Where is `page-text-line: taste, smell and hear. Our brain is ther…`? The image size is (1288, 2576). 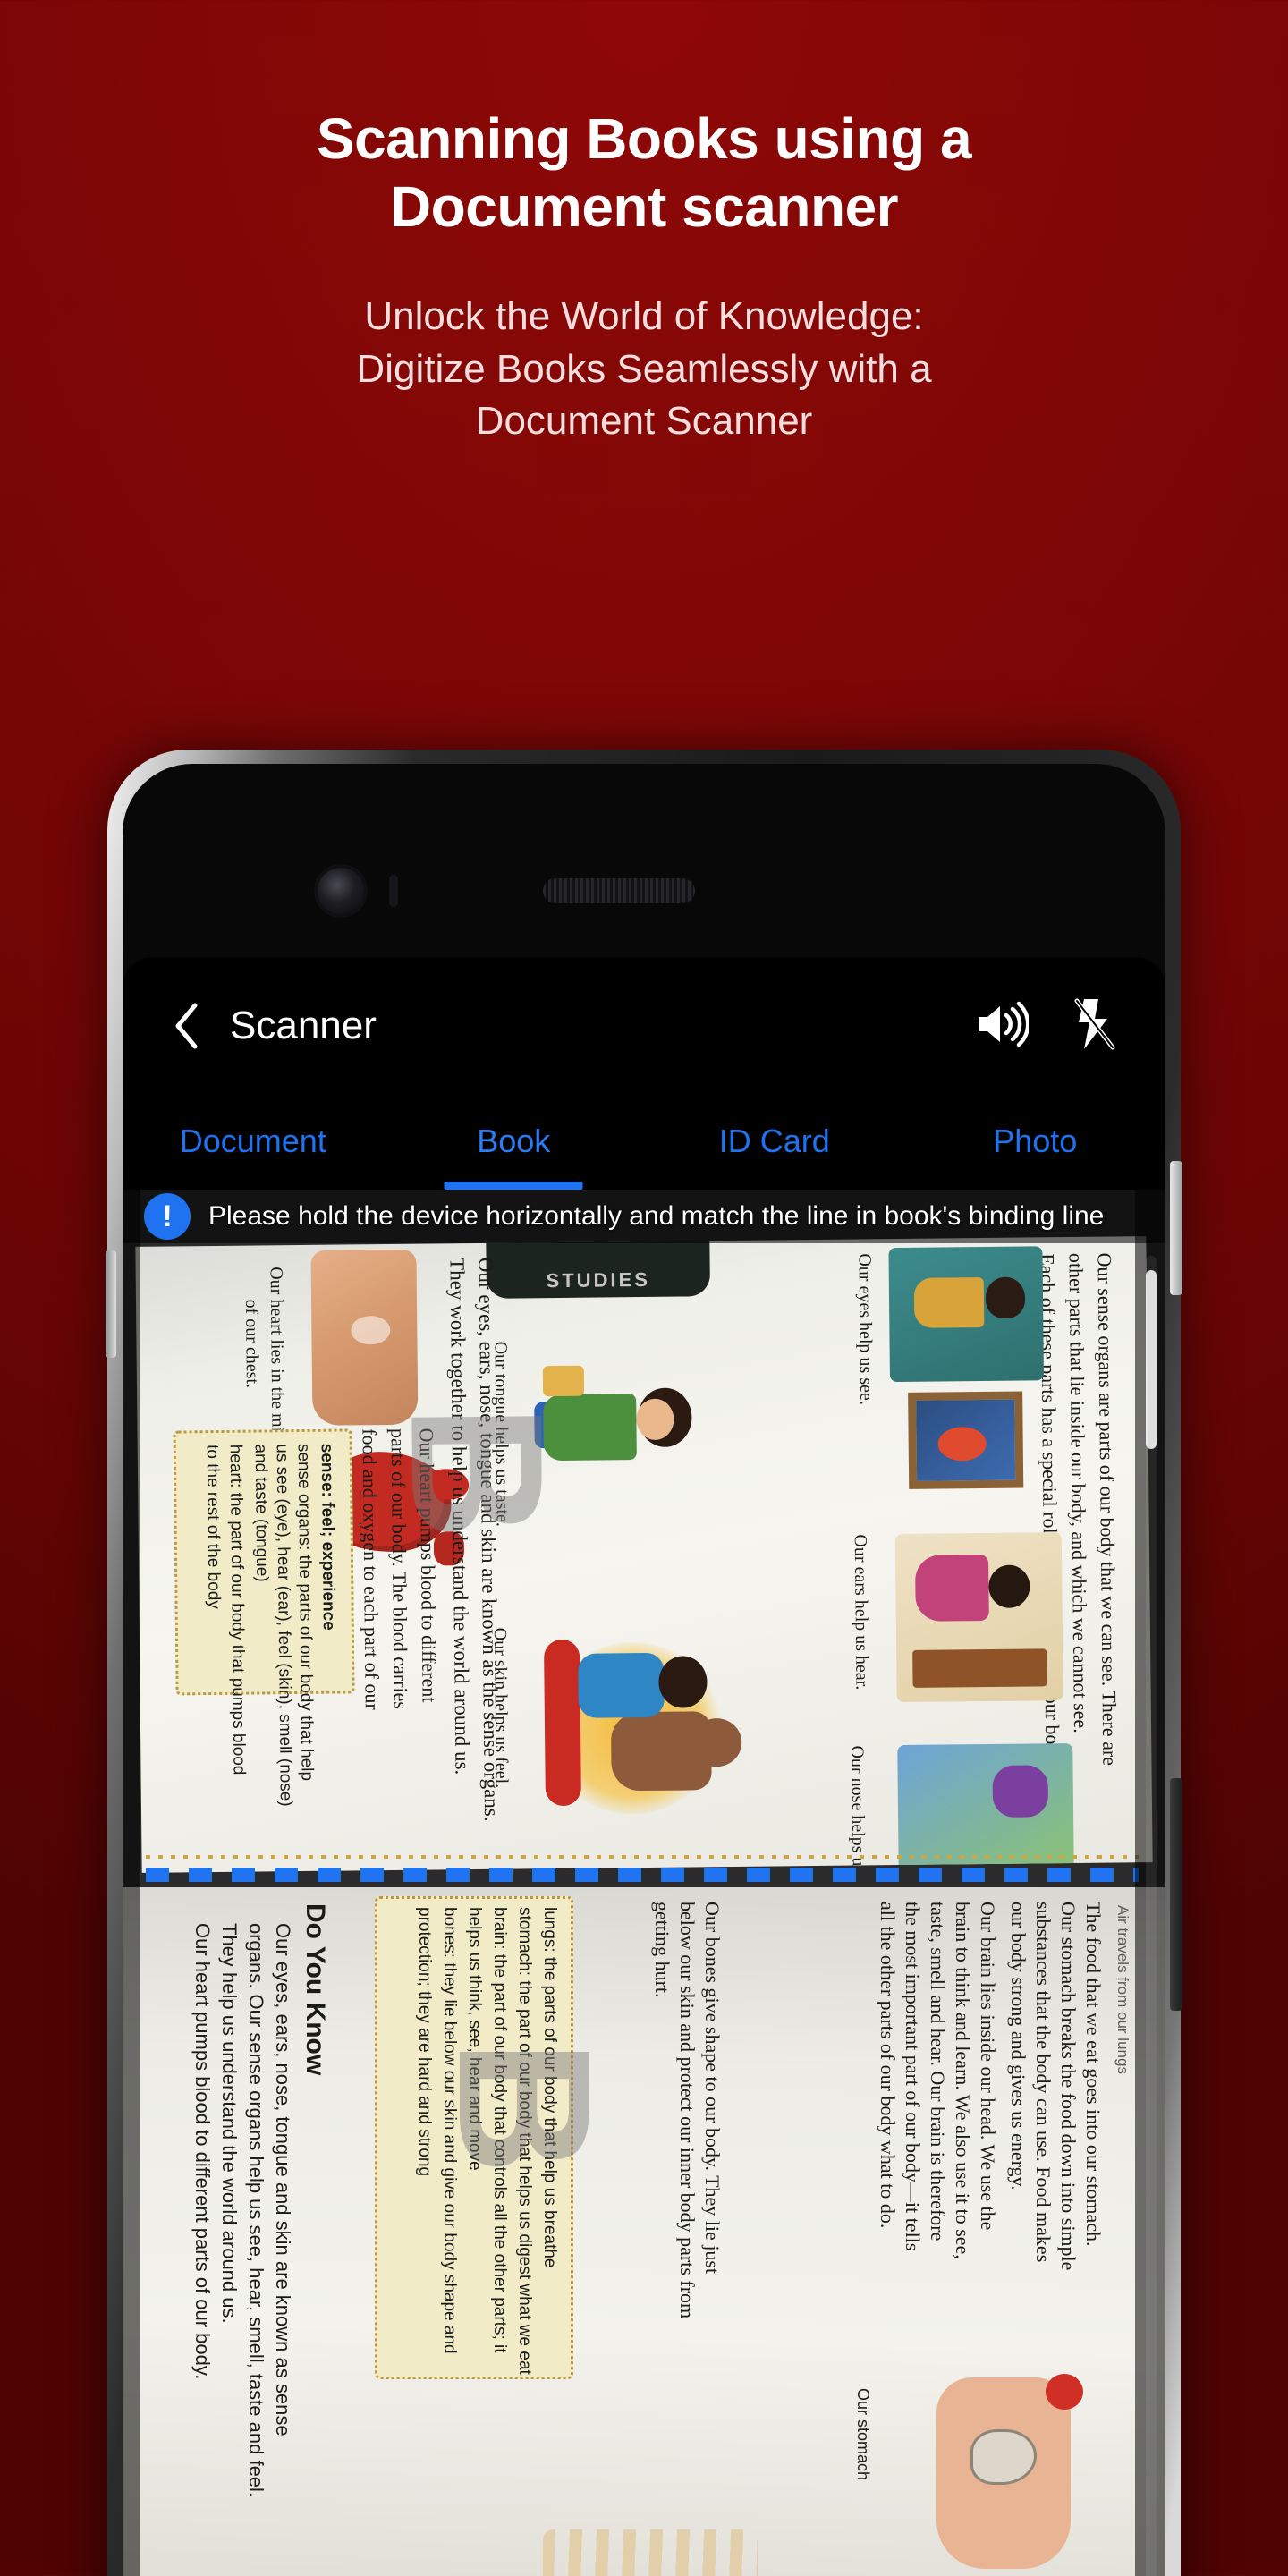
page-text-line: taste, smell and hear. Our brain is ther… is located at coordinates (938, 2071).